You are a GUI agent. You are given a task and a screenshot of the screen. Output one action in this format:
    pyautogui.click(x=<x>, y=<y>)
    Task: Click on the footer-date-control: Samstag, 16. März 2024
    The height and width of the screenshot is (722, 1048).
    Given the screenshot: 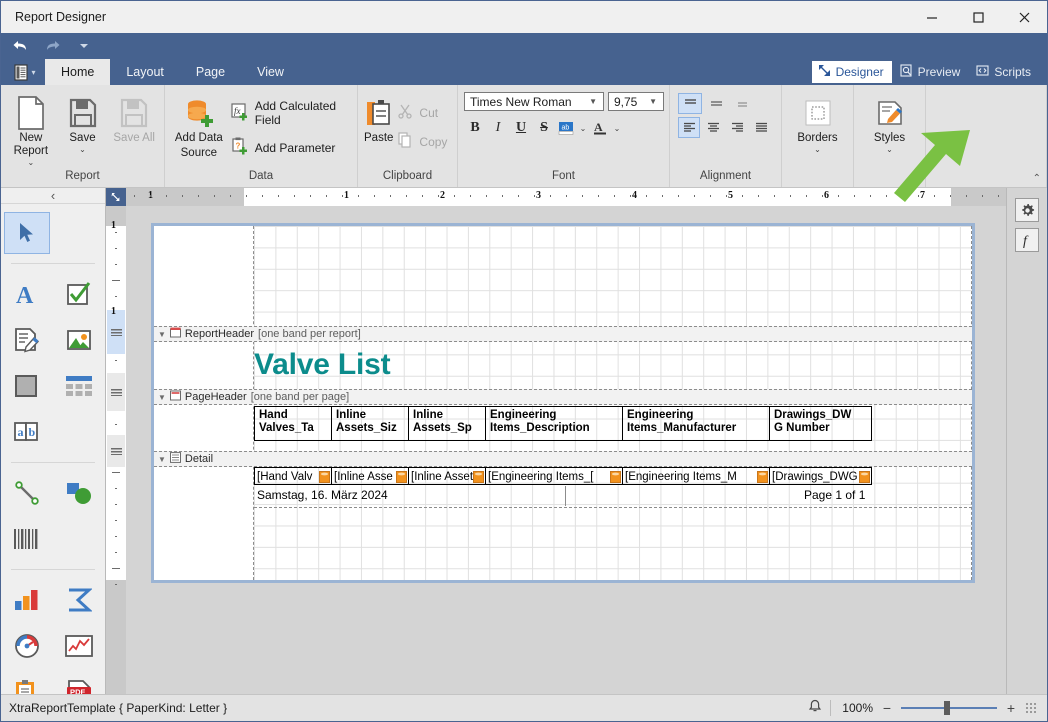 What is the action you would take?
    pyautogui.click(x=322, y=495)
    